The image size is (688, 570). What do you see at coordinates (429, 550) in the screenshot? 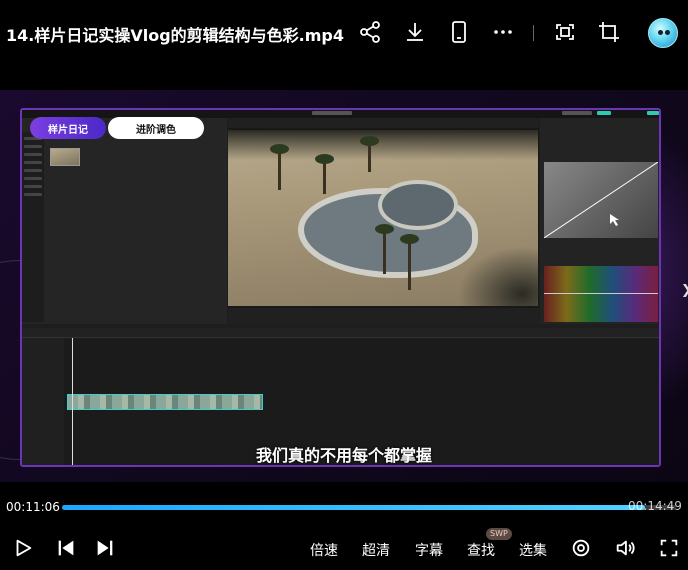
I see `subtitles-button: 字幕` at bounding box center [429, 550].